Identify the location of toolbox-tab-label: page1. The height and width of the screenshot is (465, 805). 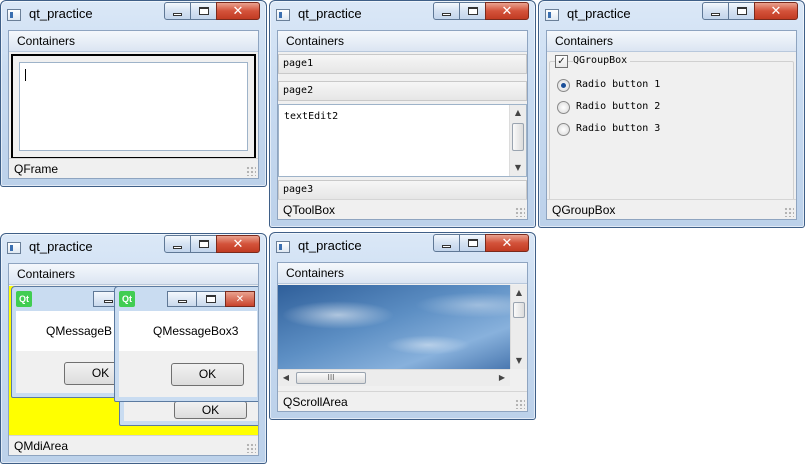
(298, 63).